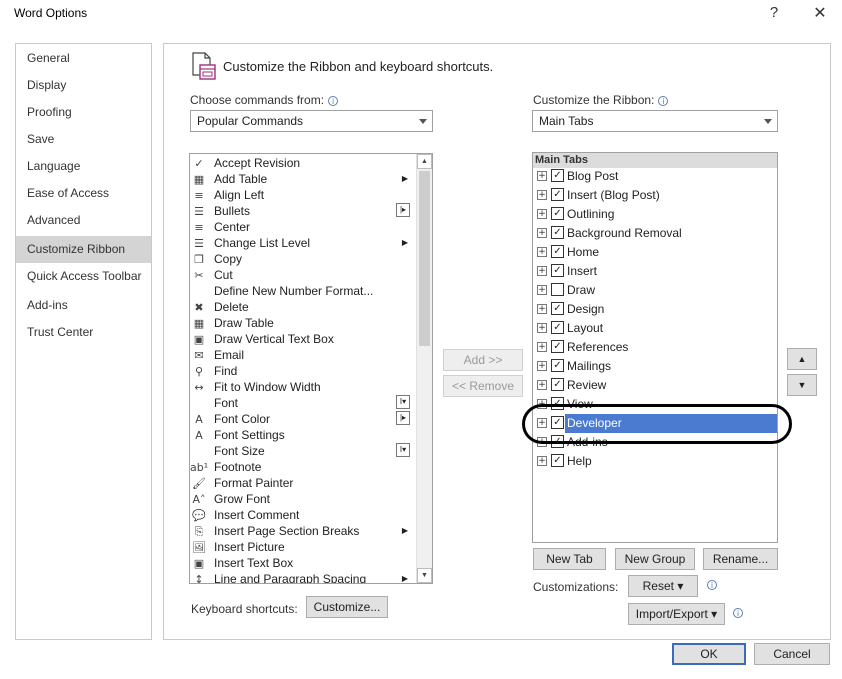  What do you see at coordinates (303, 387) in the screenshot?
I see `command-item: ↔ Fit to Window Width` at bounding box center [303, 387].